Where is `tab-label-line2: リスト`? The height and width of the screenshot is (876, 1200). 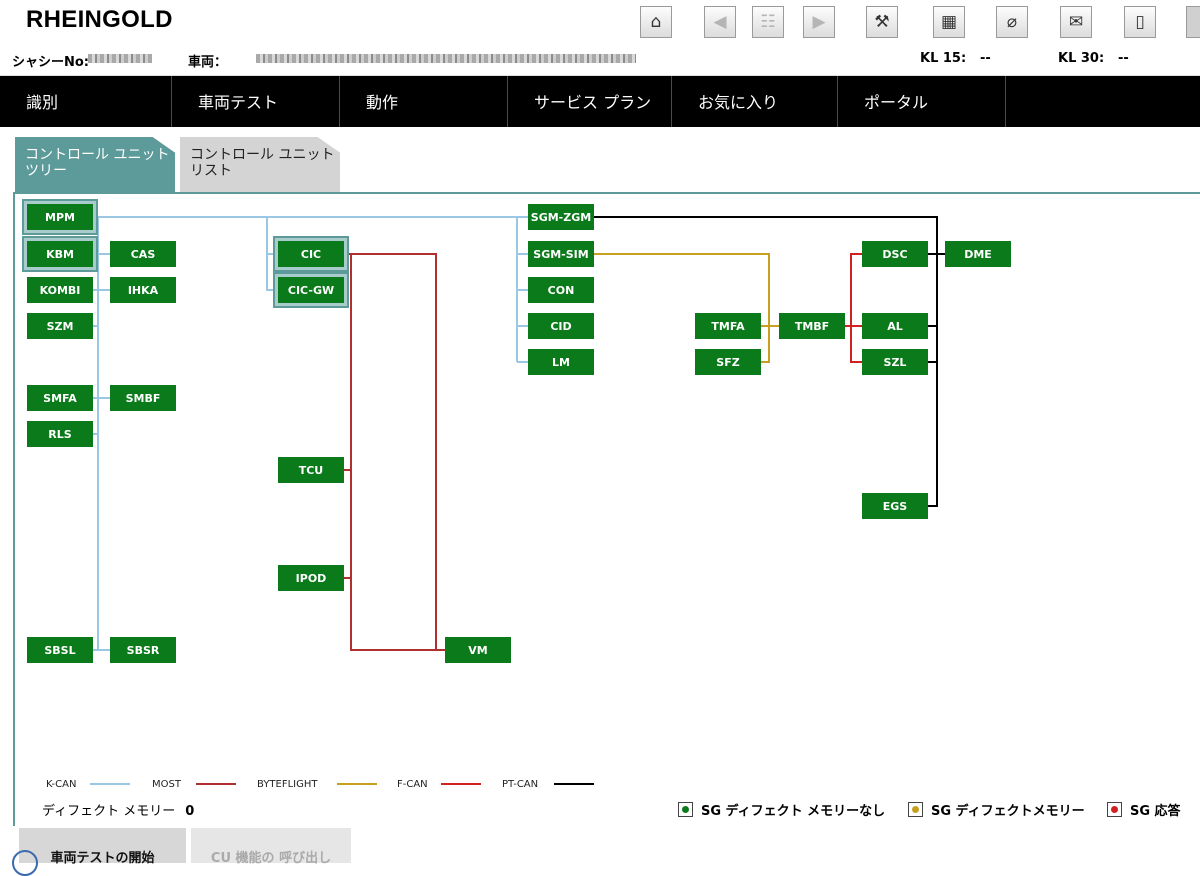
tab-label-line2: リスト is located at coordinates (211, 171).